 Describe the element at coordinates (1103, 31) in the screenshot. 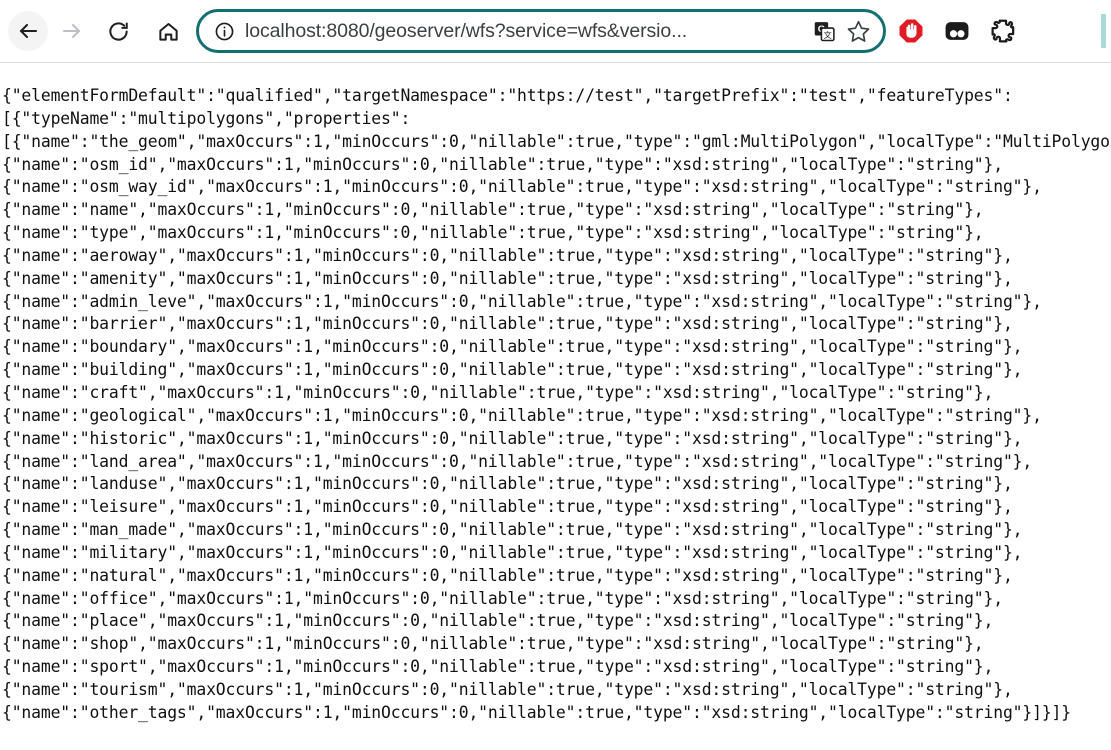

I see `window-edge-accent` at that location.